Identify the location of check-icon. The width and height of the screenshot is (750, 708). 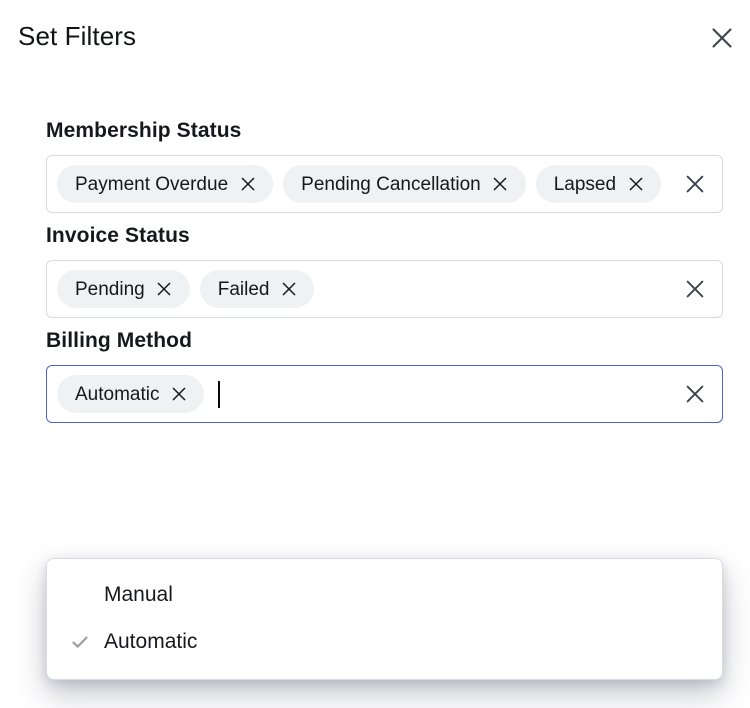
(80, 642).